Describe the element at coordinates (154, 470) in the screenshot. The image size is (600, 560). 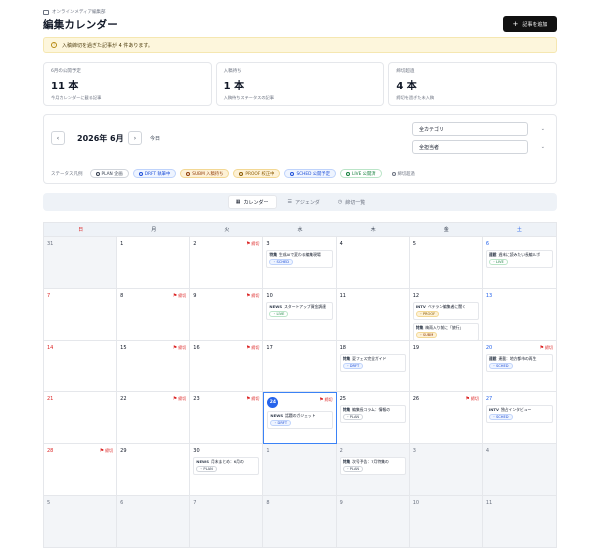
I see `day-cell: 29` at that location.